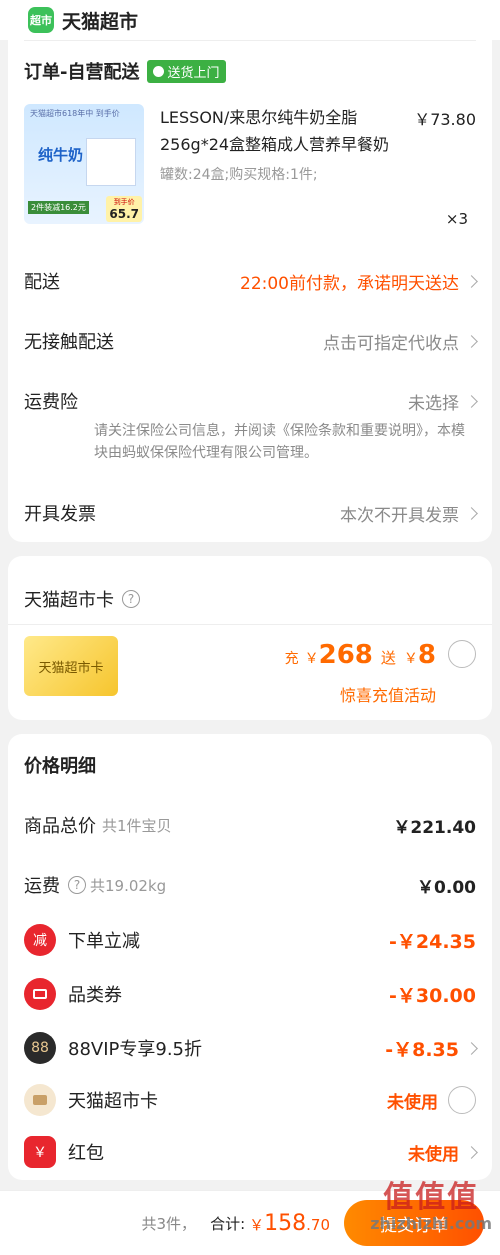 This screenshot has width=500, height=1255. I want to click on contactless-row: 无接触配送 点击可指定代收点, so click(251, 341).